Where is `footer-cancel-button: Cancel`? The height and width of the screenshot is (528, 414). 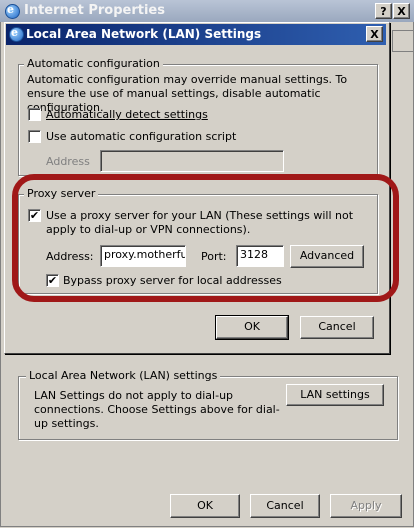 footer-cancel-button: Cancel is located at coordinates (285, 506).